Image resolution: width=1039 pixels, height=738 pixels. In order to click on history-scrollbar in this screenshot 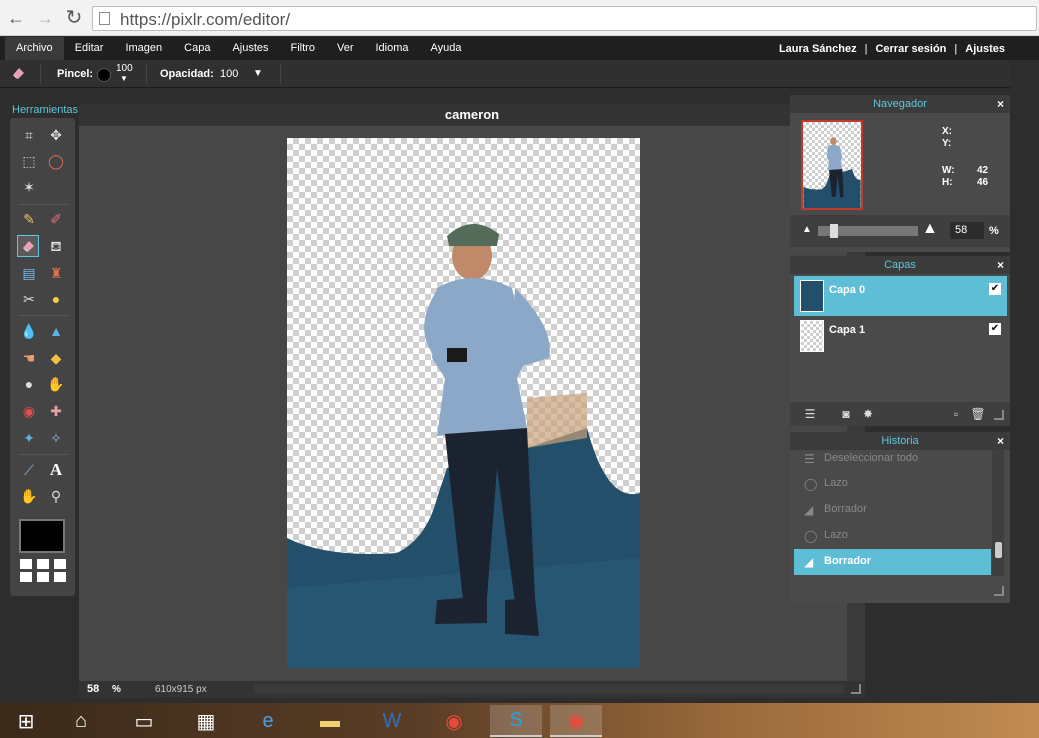, I will do `click(998, 513)`.